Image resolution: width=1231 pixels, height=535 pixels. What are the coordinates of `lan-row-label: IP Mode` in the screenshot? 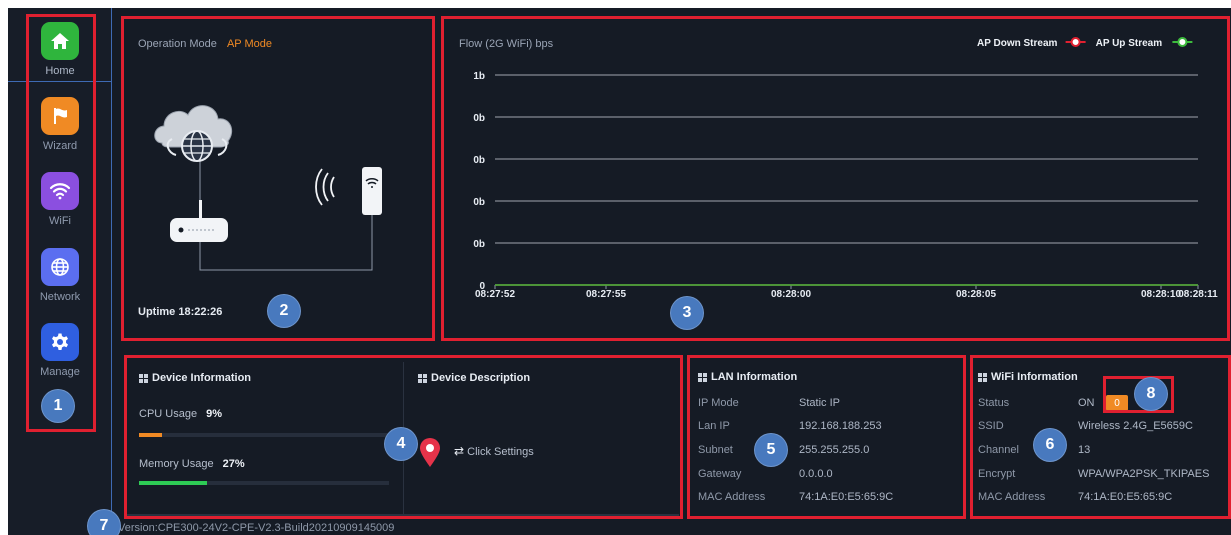 It's located at (718, 403).